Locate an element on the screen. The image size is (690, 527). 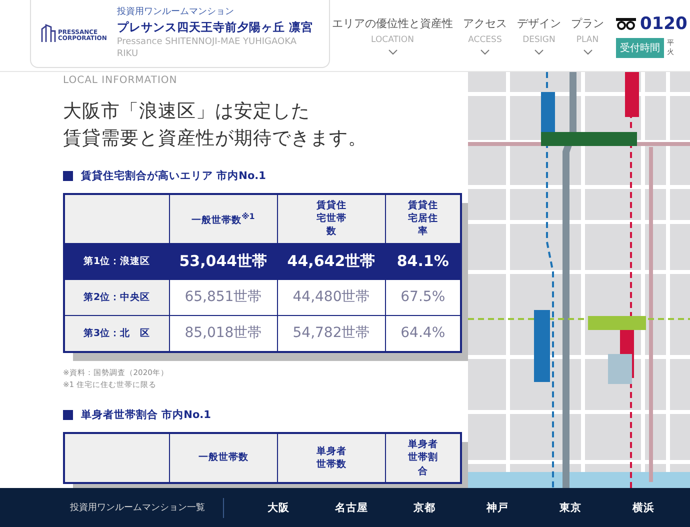
table-cell: 44,480世帯 is located at coordinates (331, 297).